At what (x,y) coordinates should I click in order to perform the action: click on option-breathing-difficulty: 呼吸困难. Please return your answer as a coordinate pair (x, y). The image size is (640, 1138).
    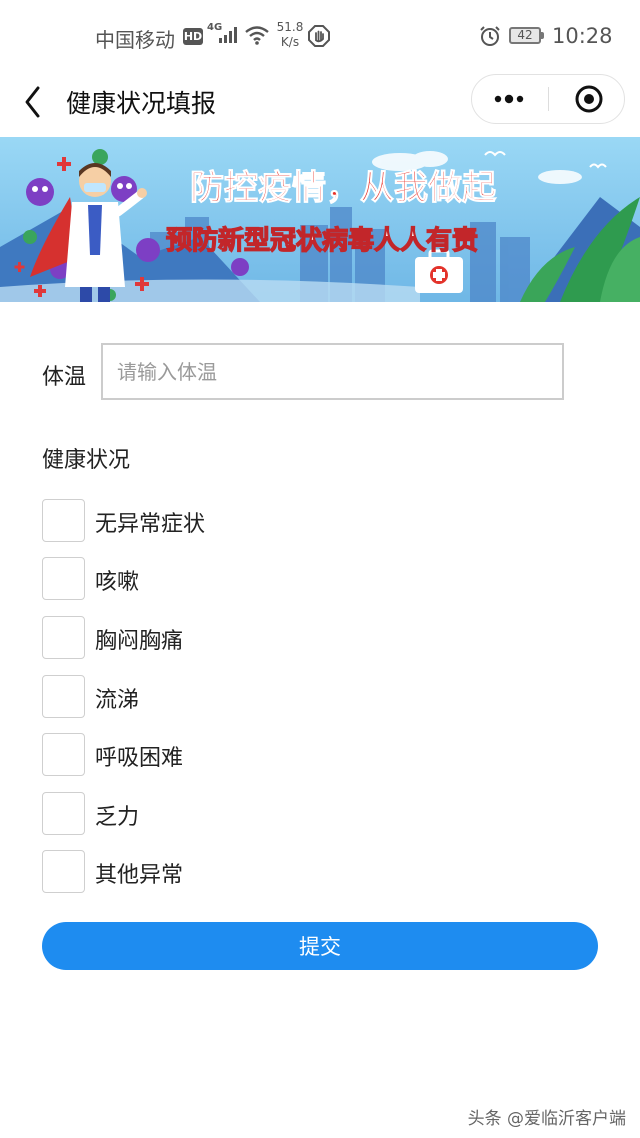
    Looking at the image, I should click on (242, 755).